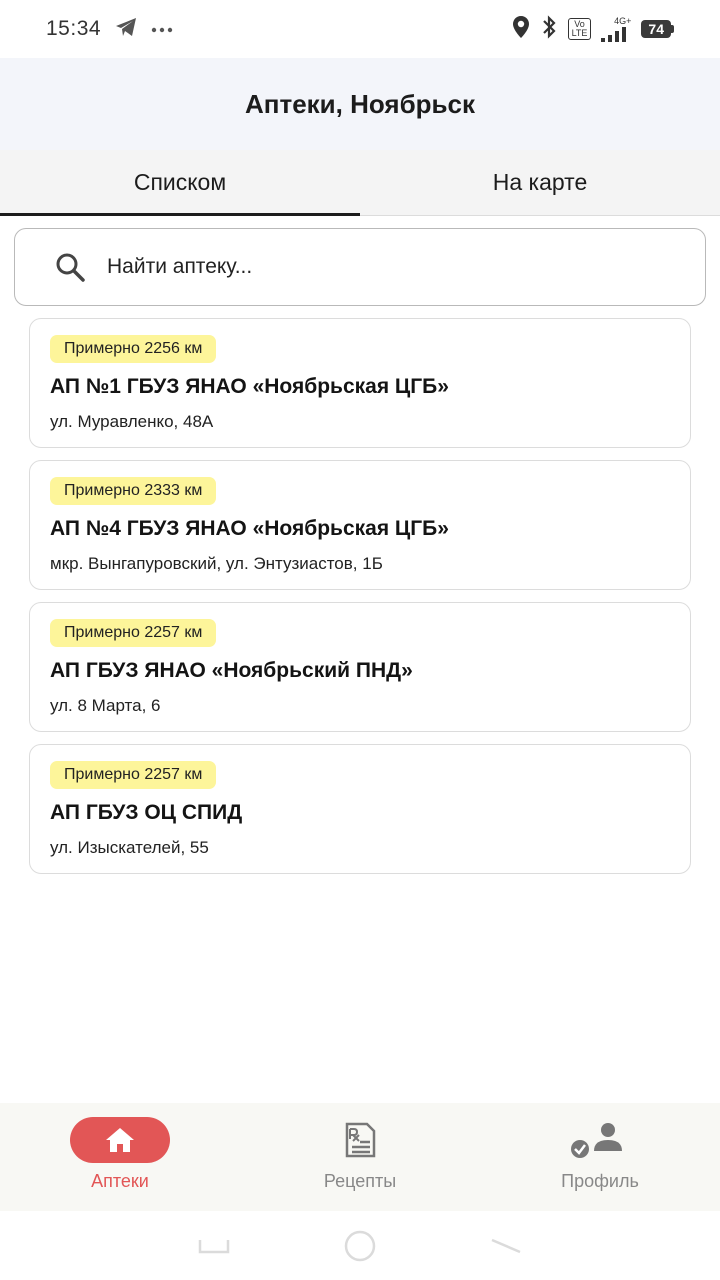 Image resolution: width=720 pixels, height=1280 pixels. What do you see at coordinates (623, 20) in the screenshot?
I see `signal-label: 4G+` at bounding box center [623, 20].